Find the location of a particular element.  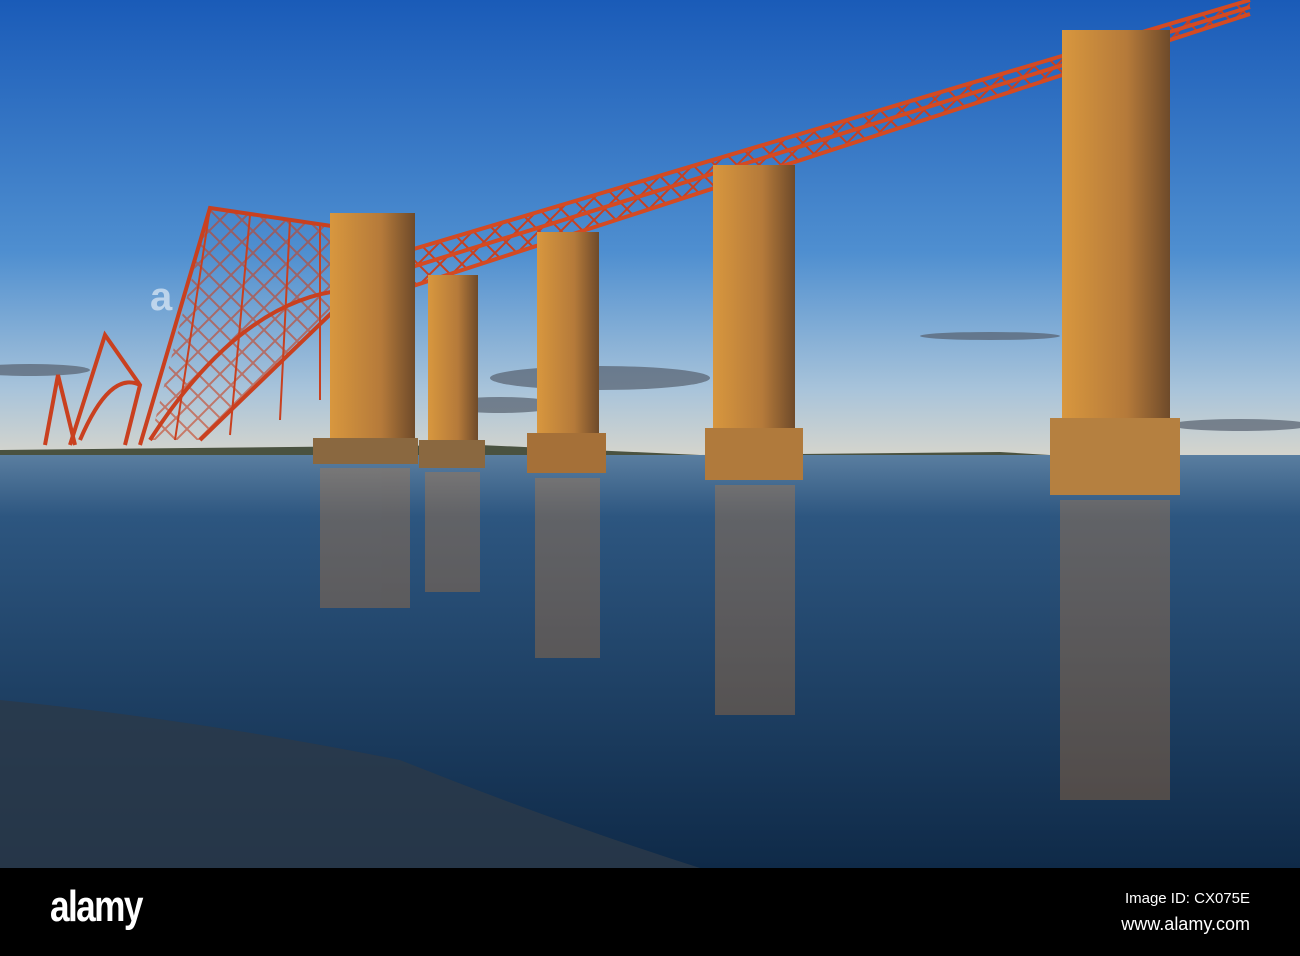

image-id: Image ID: CX075E is located at coordinates (1187, 898).